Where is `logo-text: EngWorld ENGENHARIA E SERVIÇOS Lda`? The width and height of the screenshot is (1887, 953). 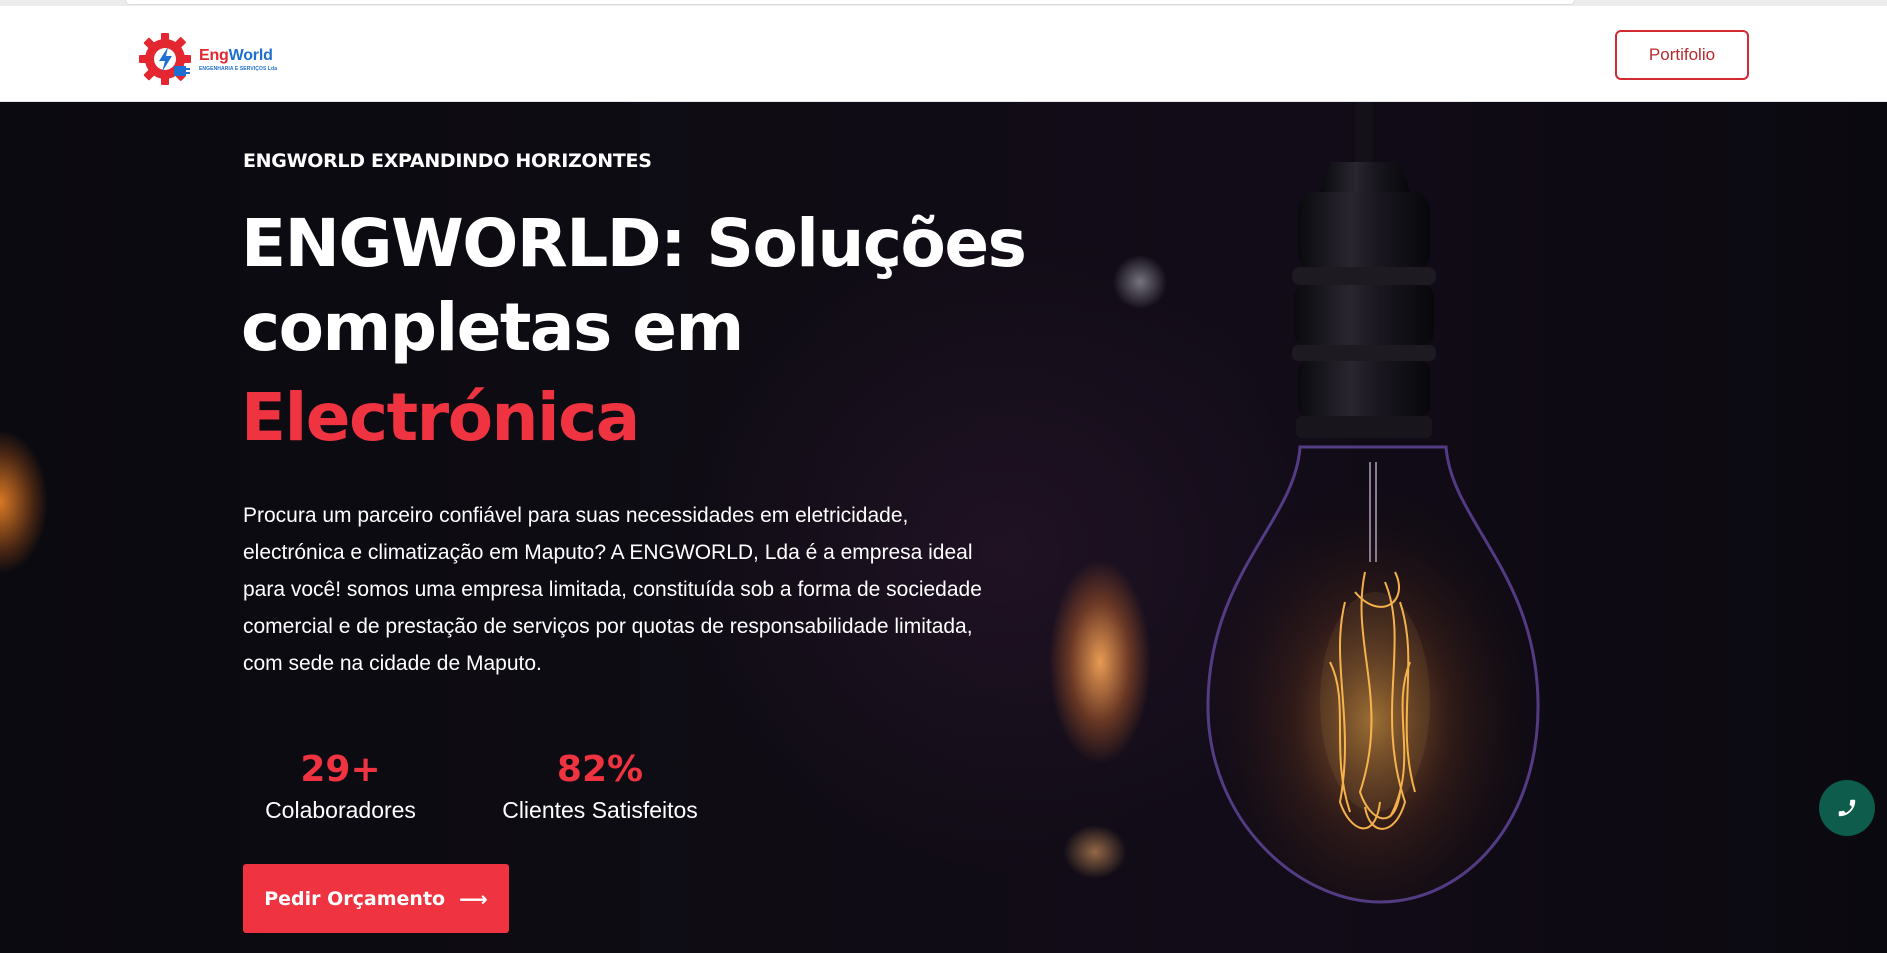
logo-text: EngWorld ENGENHARIA E SERVIÇOS Lda is located at coordinates (238, 59).